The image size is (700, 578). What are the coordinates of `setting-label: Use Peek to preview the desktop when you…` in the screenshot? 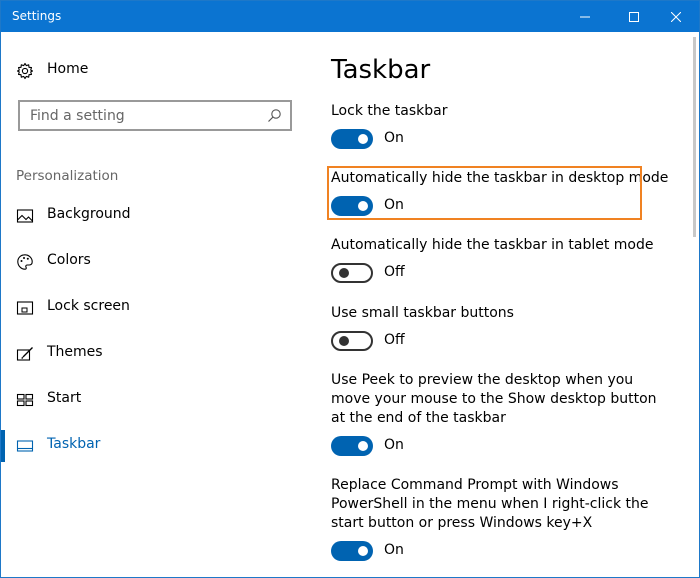 It's located at (494, 399).